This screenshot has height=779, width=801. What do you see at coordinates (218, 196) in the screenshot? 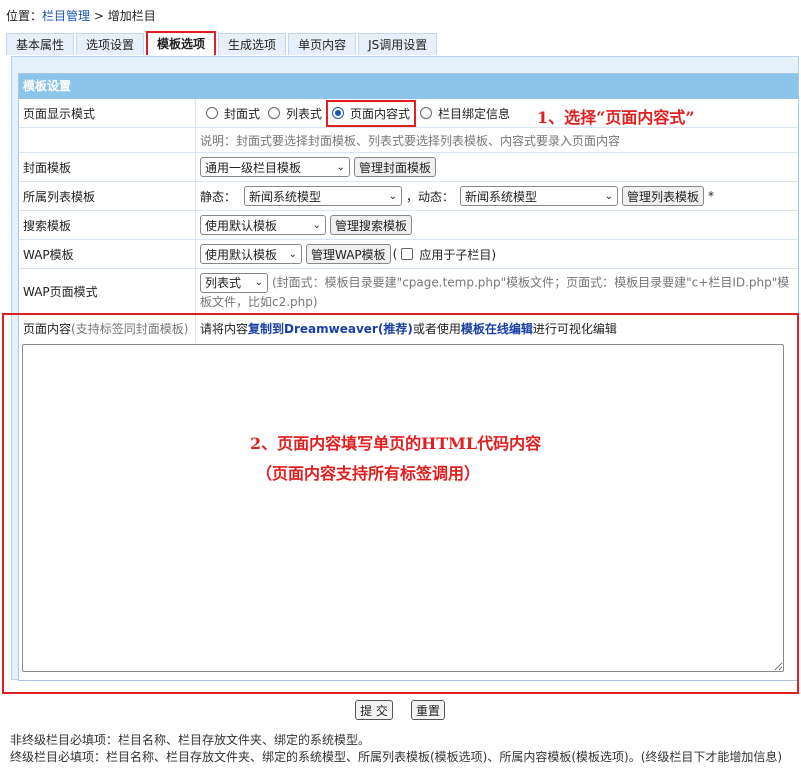
I see `static-label: 静态：` at bounding box center [218, 196].